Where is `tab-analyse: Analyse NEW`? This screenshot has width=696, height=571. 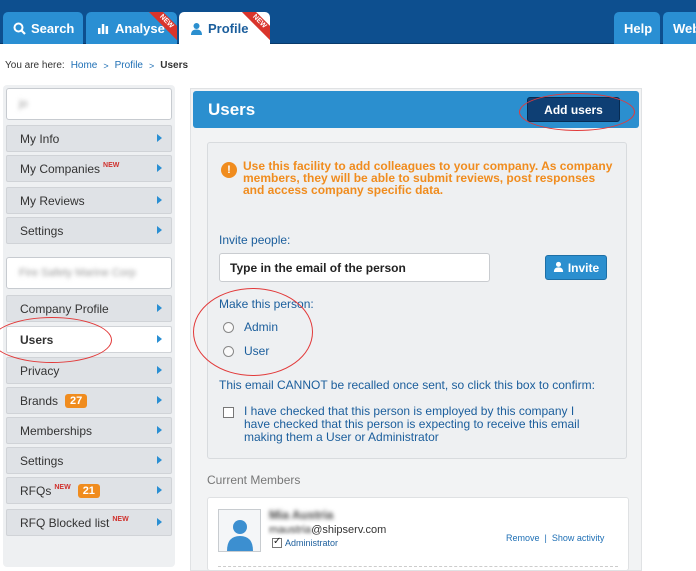 tab-analyse: Analyse NEW is located at coordinates (131, 28).